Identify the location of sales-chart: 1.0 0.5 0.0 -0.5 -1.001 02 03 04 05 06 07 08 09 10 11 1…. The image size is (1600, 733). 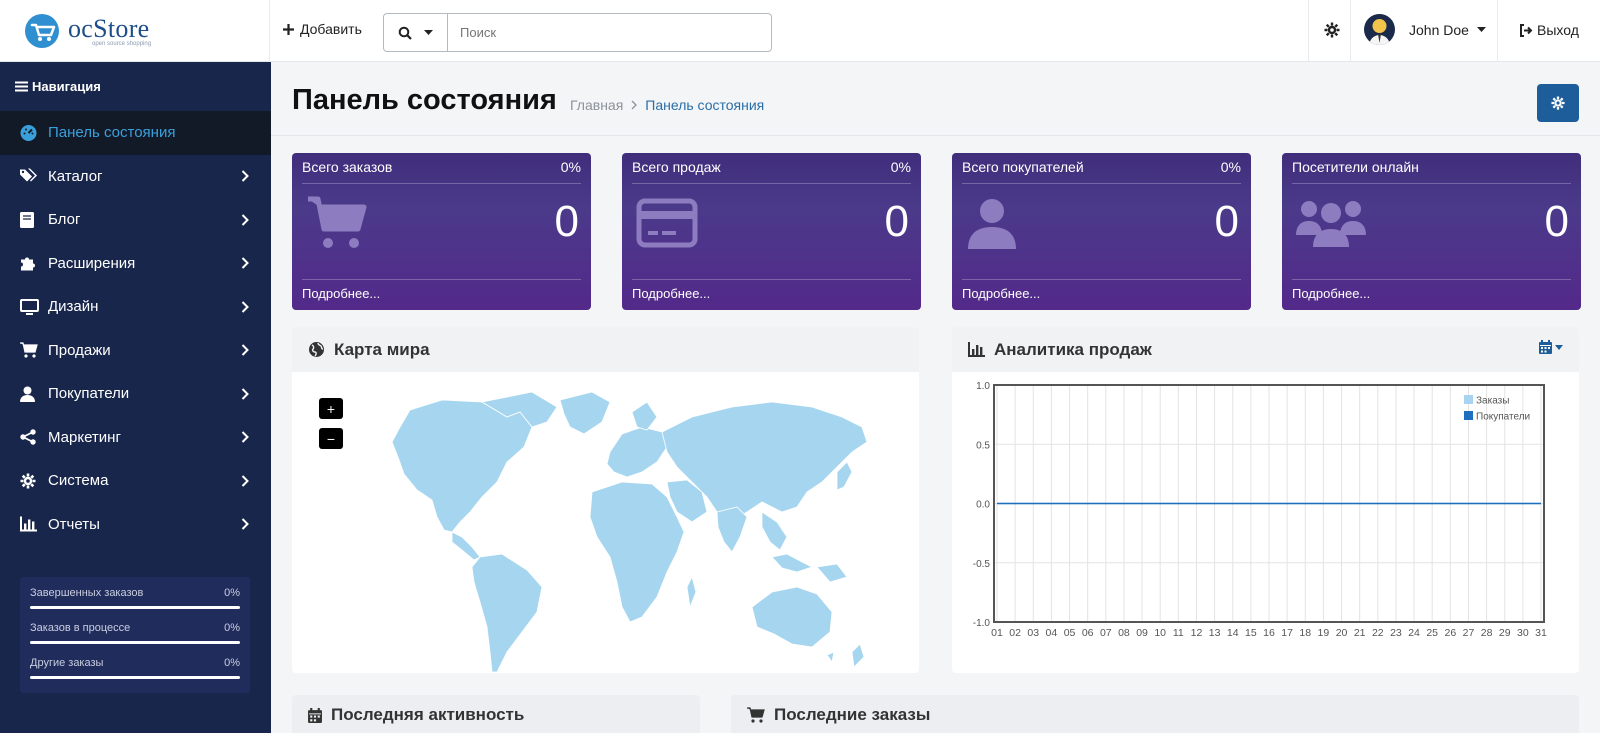
(1260, 510).